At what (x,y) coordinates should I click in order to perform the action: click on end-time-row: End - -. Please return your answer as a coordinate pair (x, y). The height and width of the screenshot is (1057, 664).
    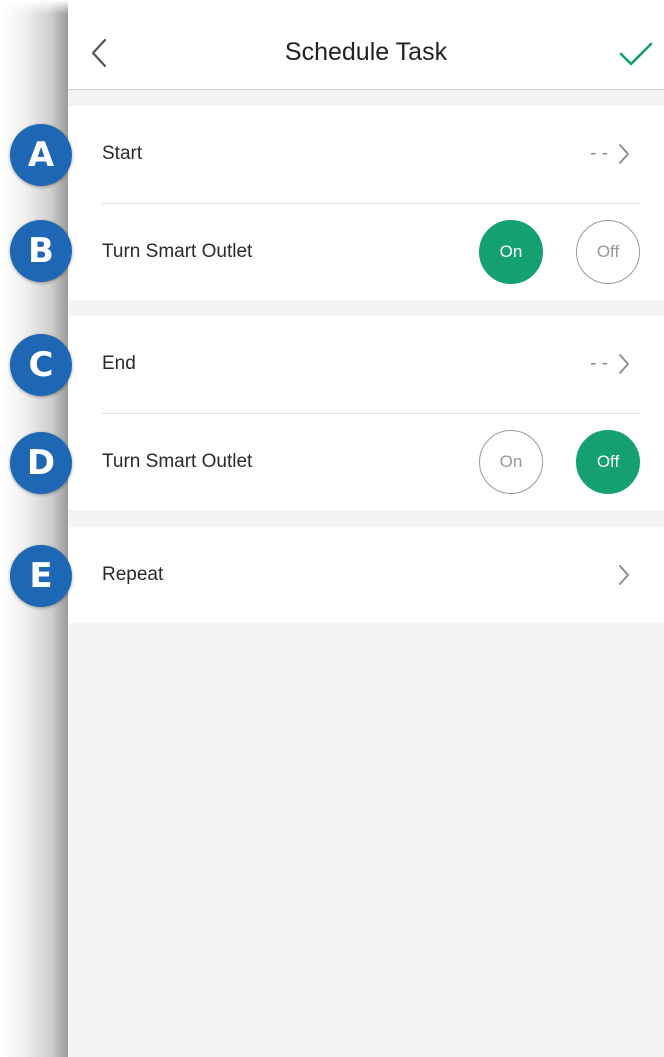
    Looking at the image, I should click on (366, 364).